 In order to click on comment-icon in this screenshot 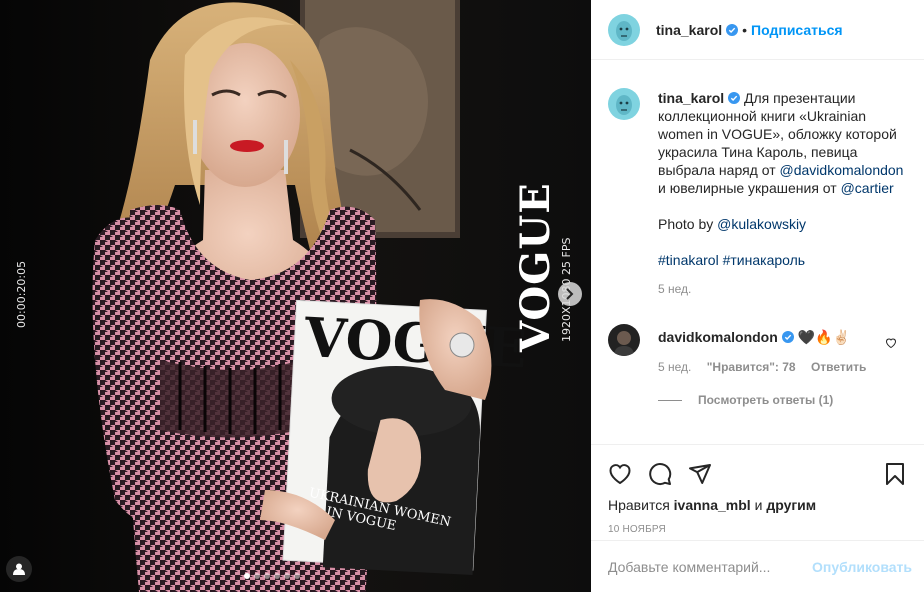, I will do `click(660, 474)`.